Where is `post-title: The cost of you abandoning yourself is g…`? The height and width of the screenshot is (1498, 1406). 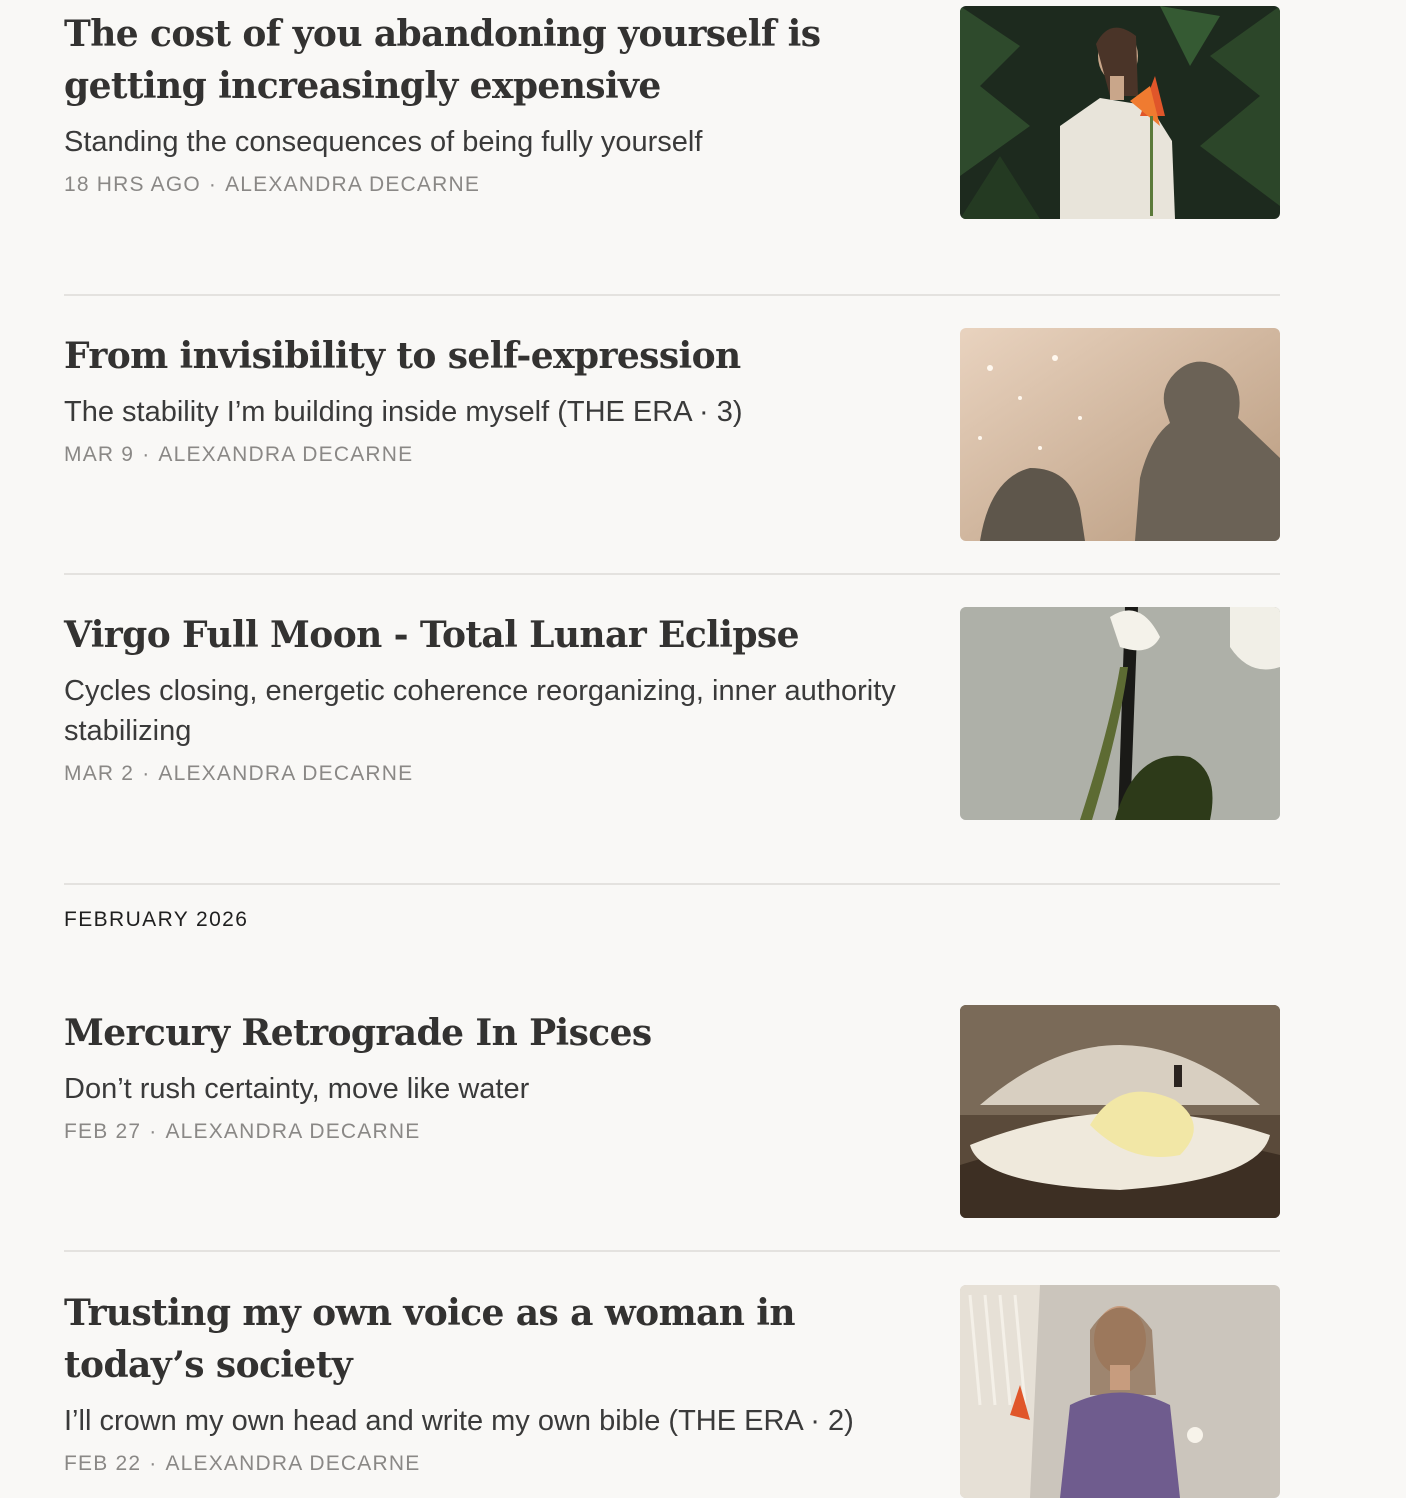 post-title: The cost of you abandoning yourself is g… is located at coordinates (494, 60).